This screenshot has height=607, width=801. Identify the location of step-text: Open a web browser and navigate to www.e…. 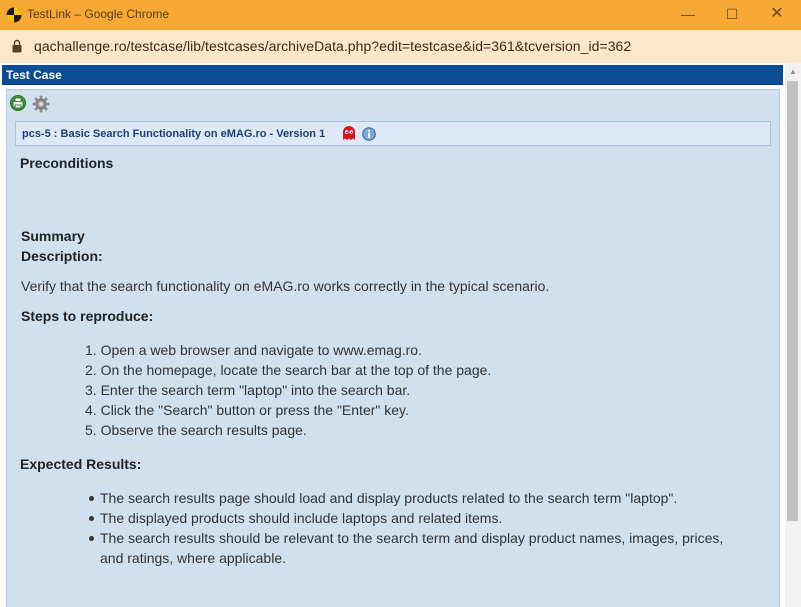
(261, 350).